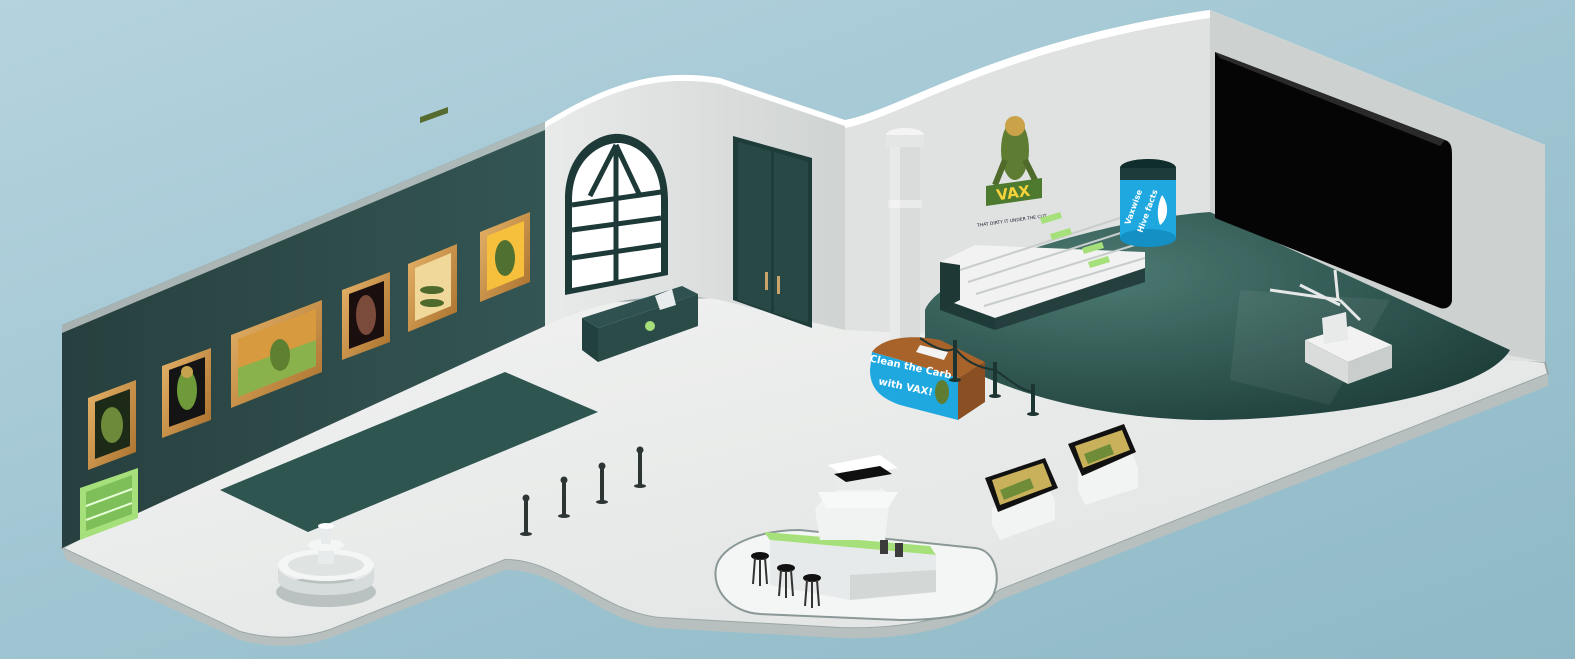 The width and height of the screenshot is (1575, 659). I want to click on promo-tower: Vaxwise Hive facts, so click(1148, 203).